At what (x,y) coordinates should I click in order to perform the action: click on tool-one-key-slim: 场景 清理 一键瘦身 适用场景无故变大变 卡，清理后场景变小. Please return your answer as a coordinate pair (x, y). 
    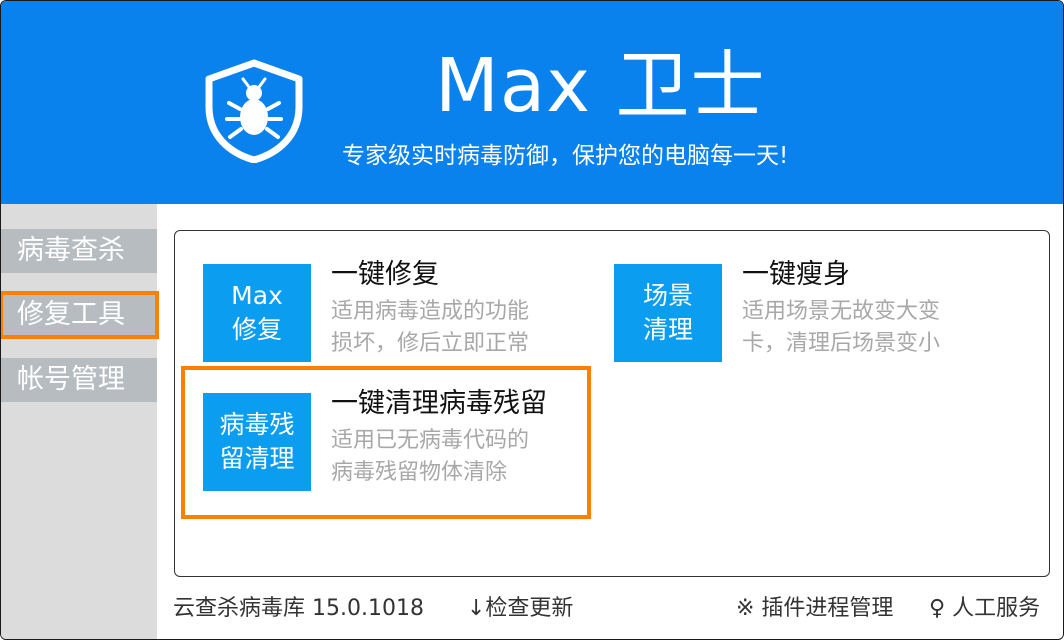
    Looking at the image, I should click on (794, 310).